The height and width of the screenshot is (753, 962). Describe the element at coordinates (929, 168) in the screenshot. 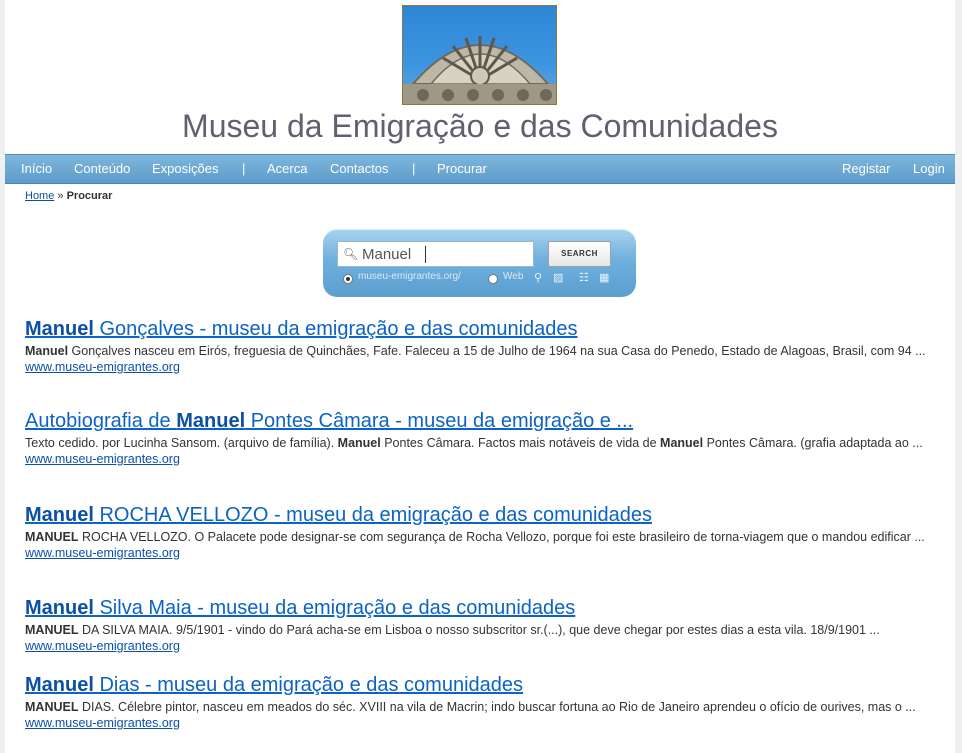

I see `nav-login: Login` at that location.